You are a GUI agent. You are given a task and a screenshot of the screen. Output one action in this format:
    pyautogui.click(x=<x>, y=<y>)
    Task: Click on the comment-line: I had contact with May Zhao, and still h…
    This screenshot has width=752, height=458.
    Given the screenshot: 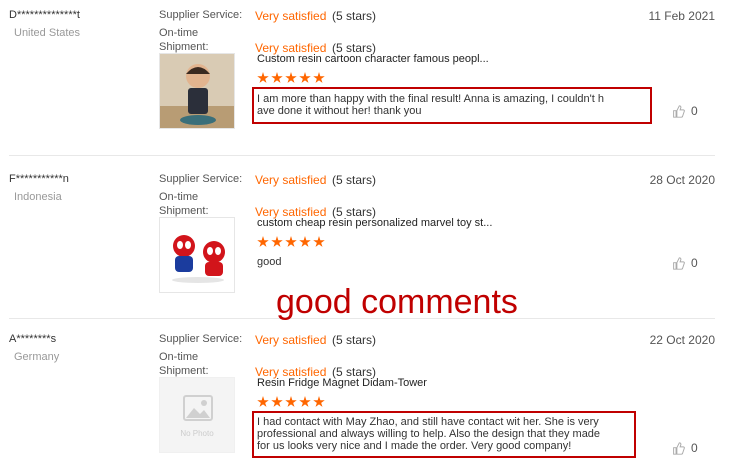 What is the action you would take?
    pyautogui.click(x=428, y=422)
    